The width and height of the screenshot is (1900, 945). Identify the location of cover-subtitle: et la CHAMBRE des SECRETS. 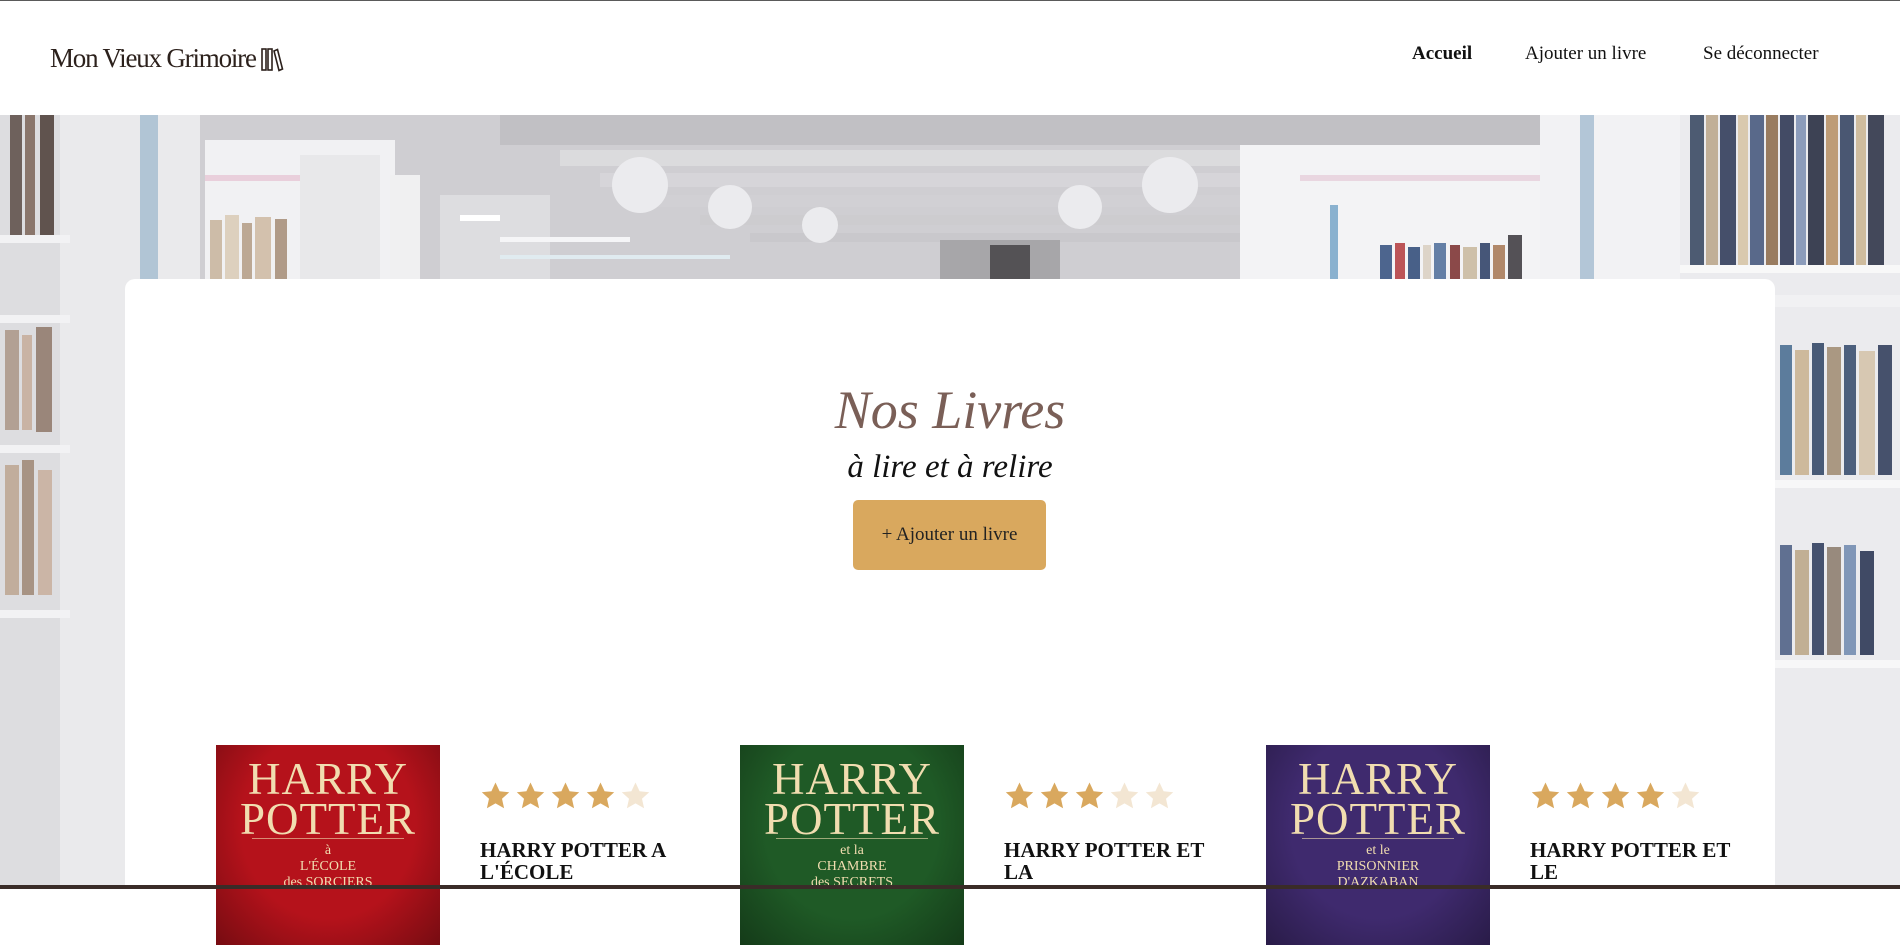
(852, 866).